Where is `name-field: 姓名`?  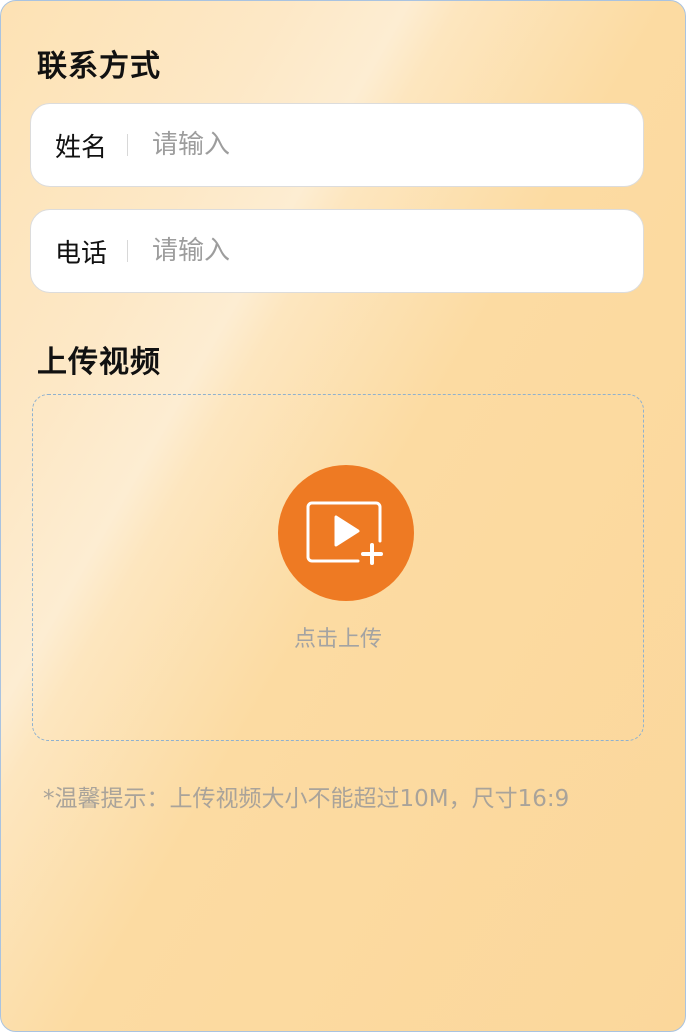 name-field: 姓名 is located at coordinates (337, 145).